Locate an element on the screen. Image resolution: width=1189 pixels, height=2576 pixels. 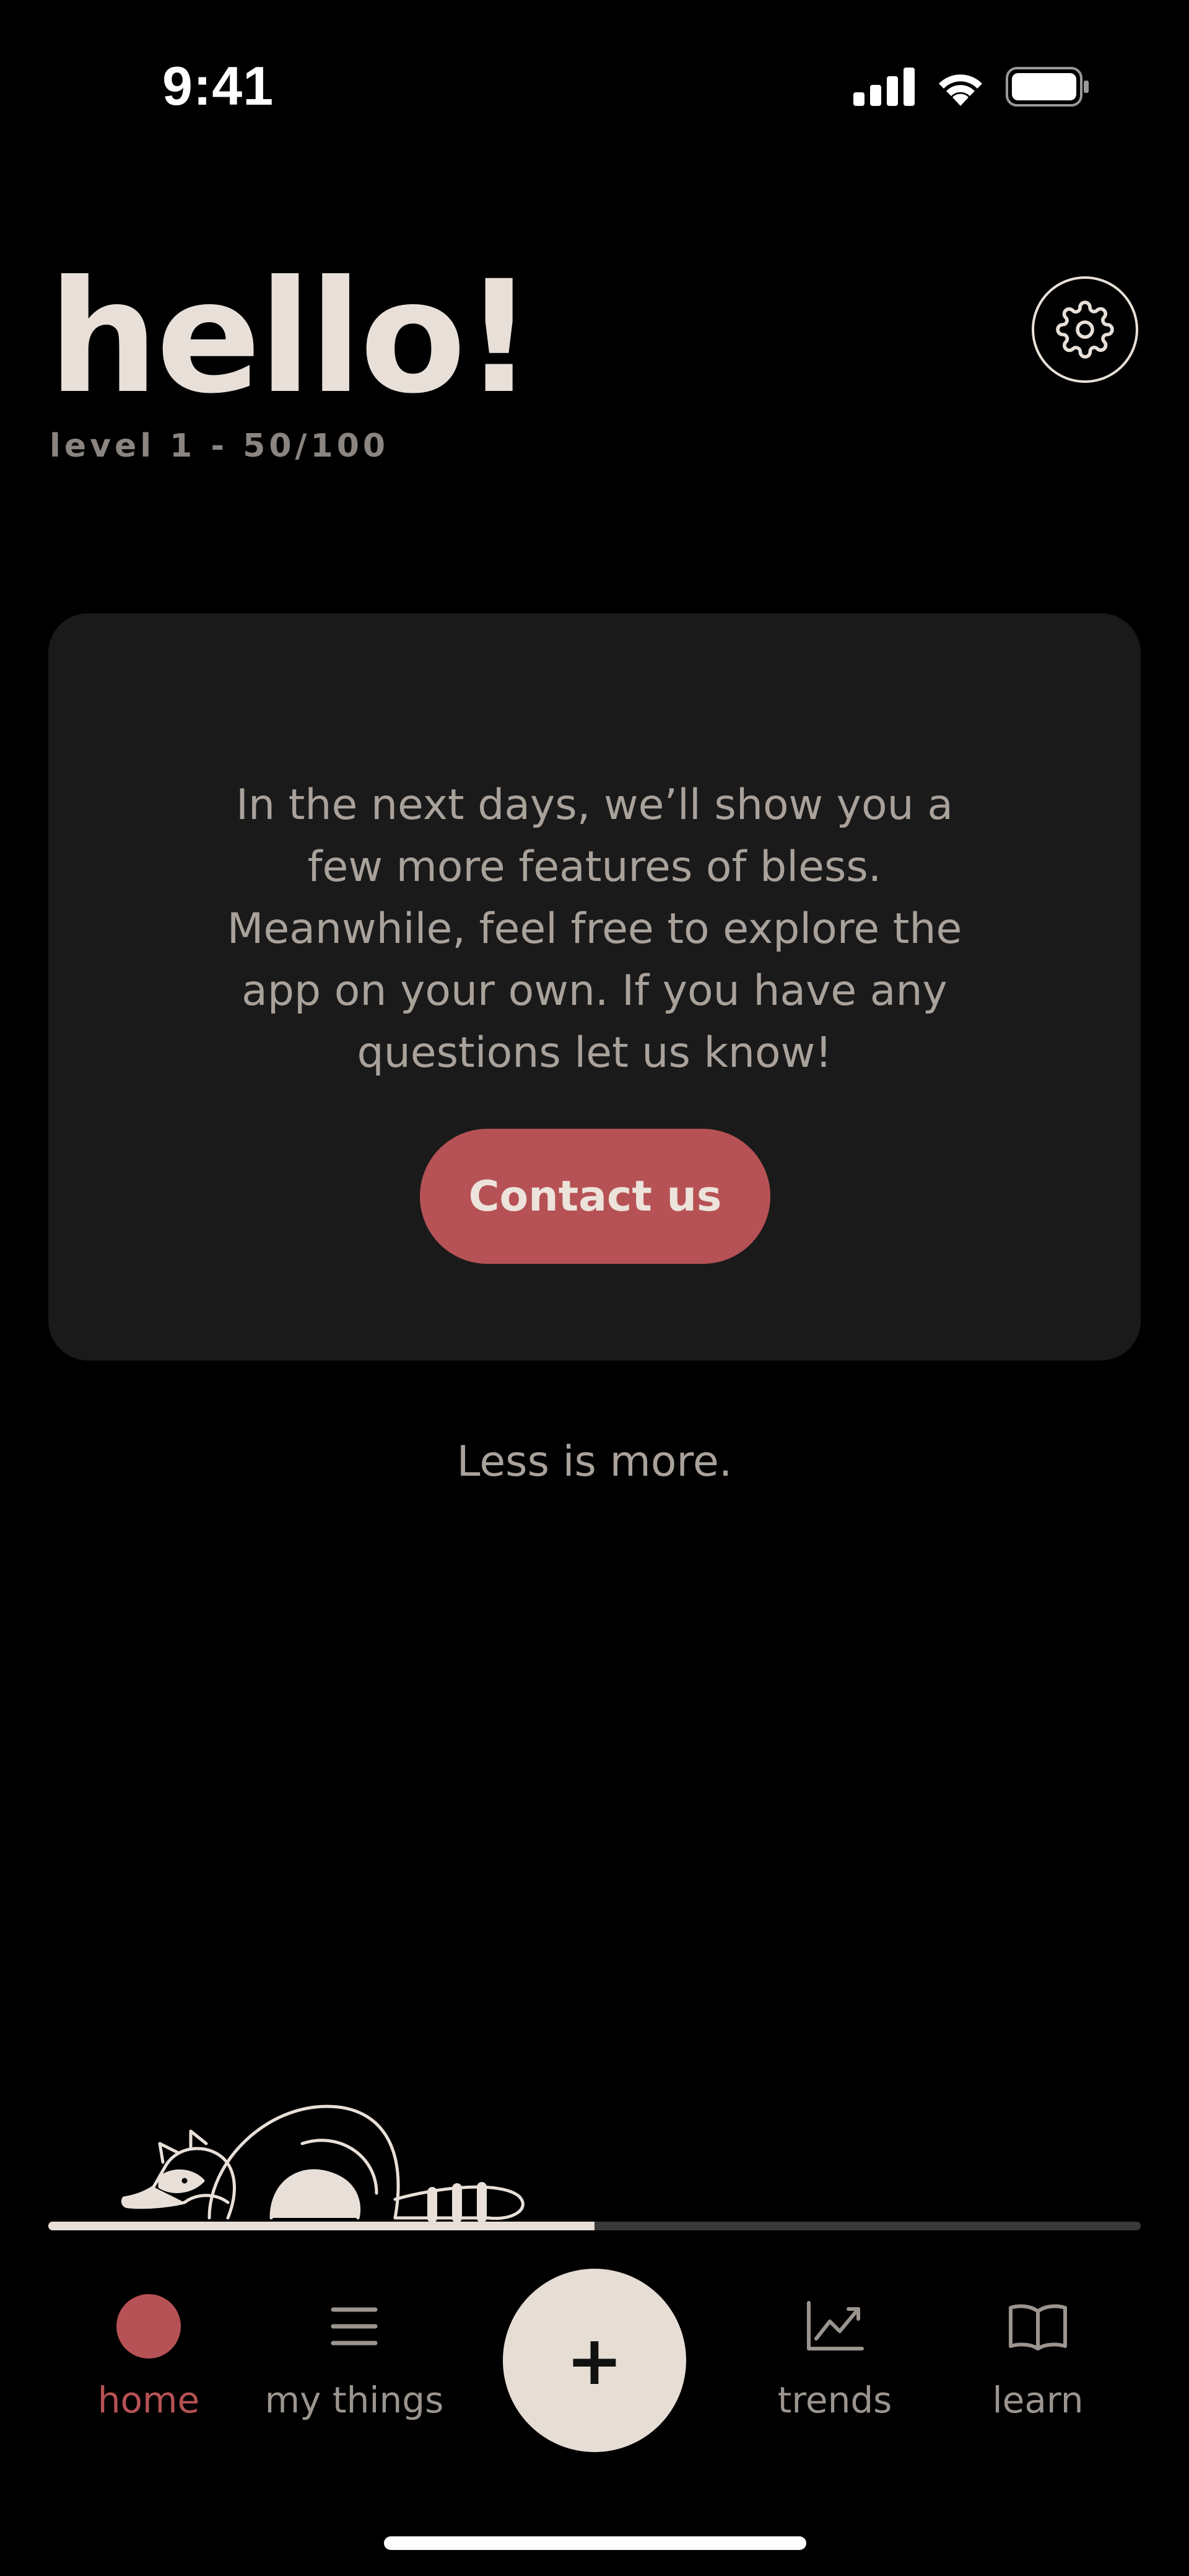
chart-icon is located at coordinates (835, 2325).